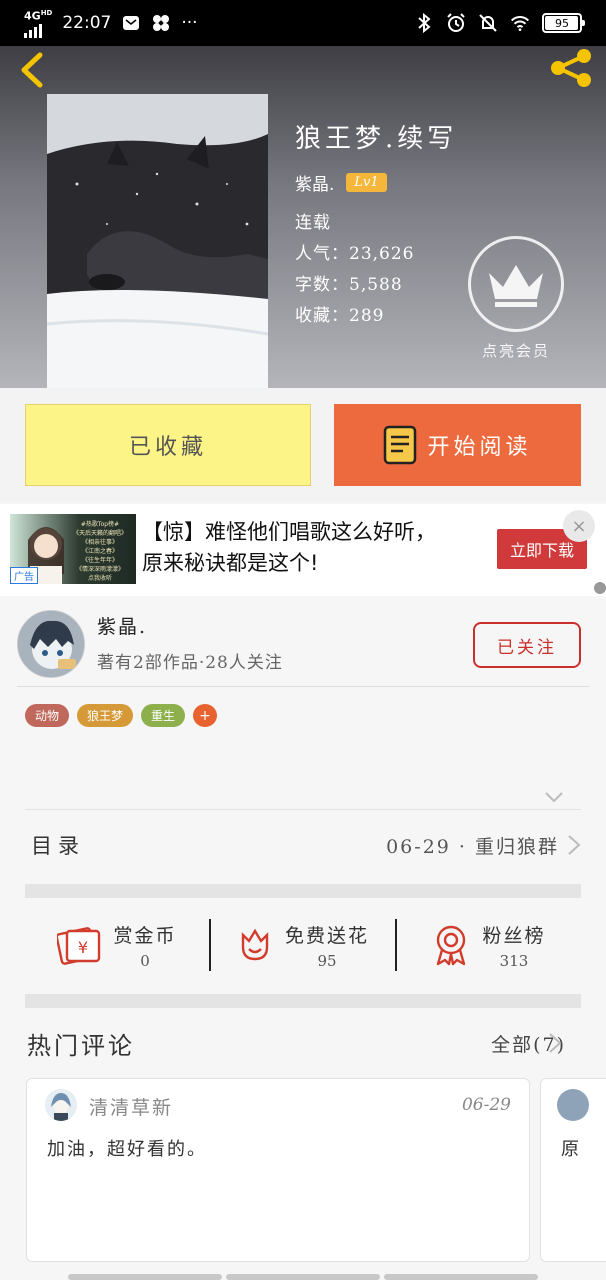  What do you see at coordinates (99, 542) in the screenshot?
I see `ad-image-line: 《相亲往事》` at bounding box center [99, 542].